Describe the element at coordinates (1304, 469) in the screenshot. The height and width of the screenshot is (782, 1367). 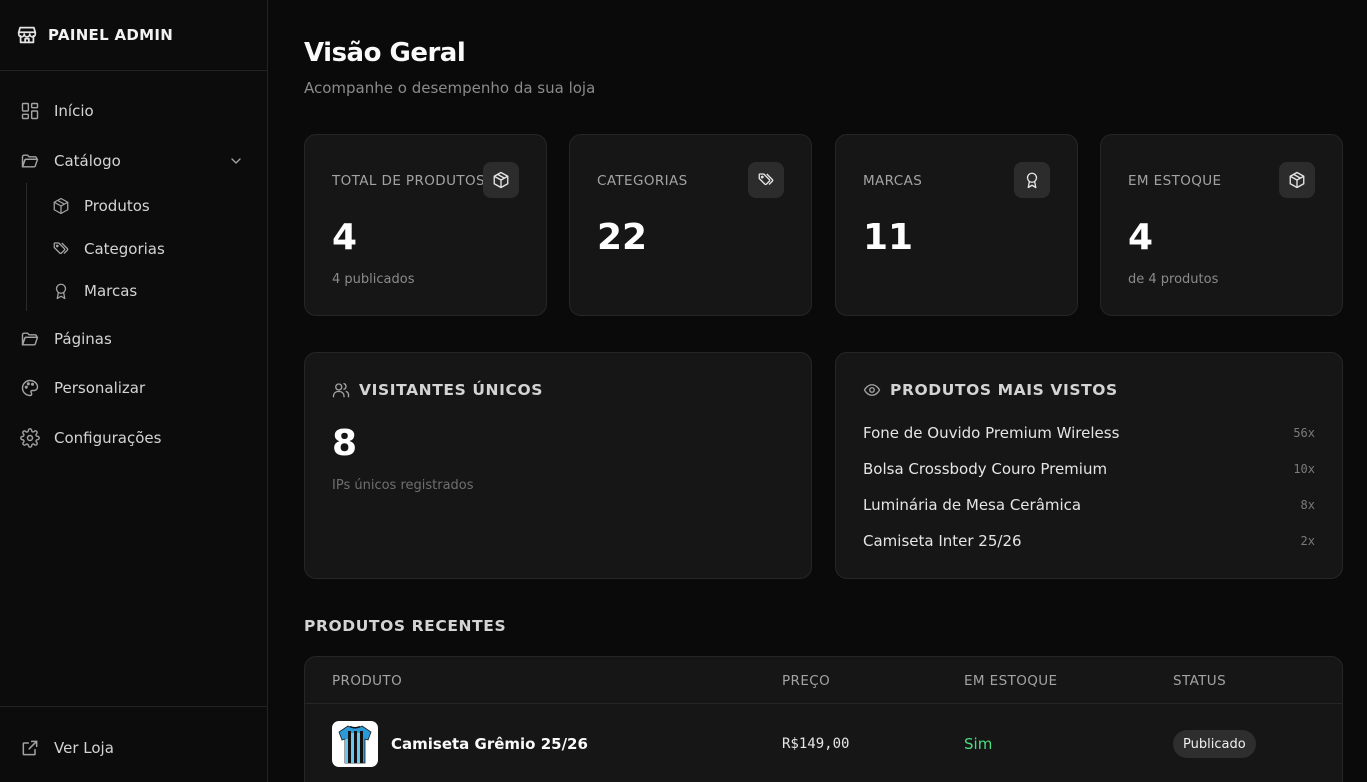
I see `view-count: 10x` at that location.